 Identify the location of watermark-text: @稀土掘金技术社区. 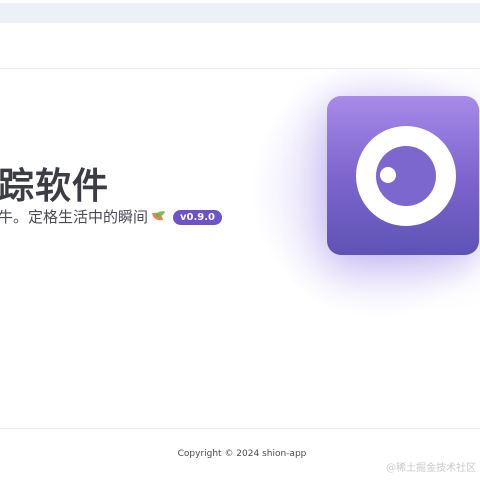
(431, 468).